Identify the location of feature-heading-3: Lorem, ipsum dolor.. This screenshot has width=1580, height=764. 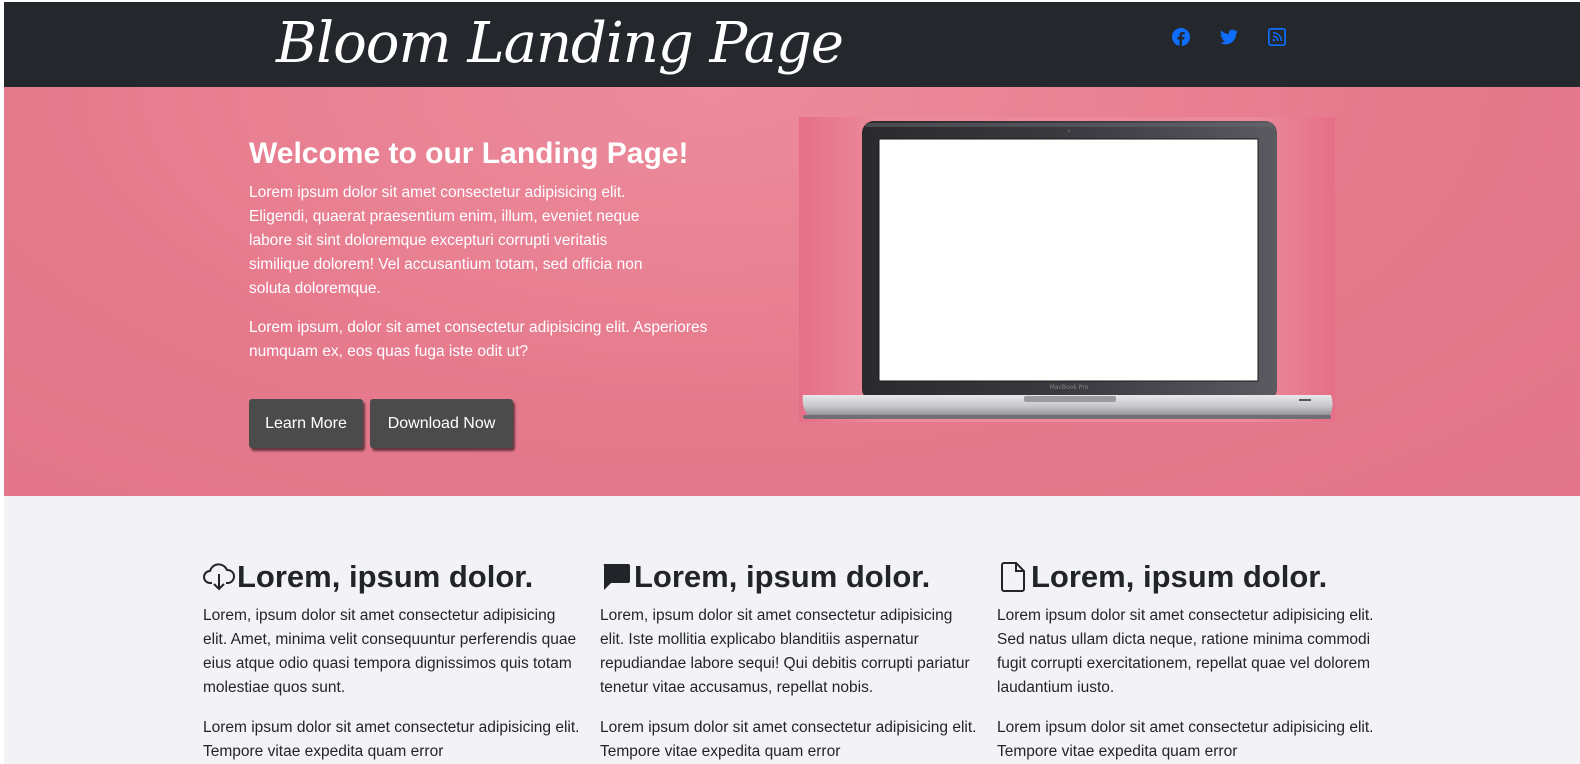
(1186, 577).